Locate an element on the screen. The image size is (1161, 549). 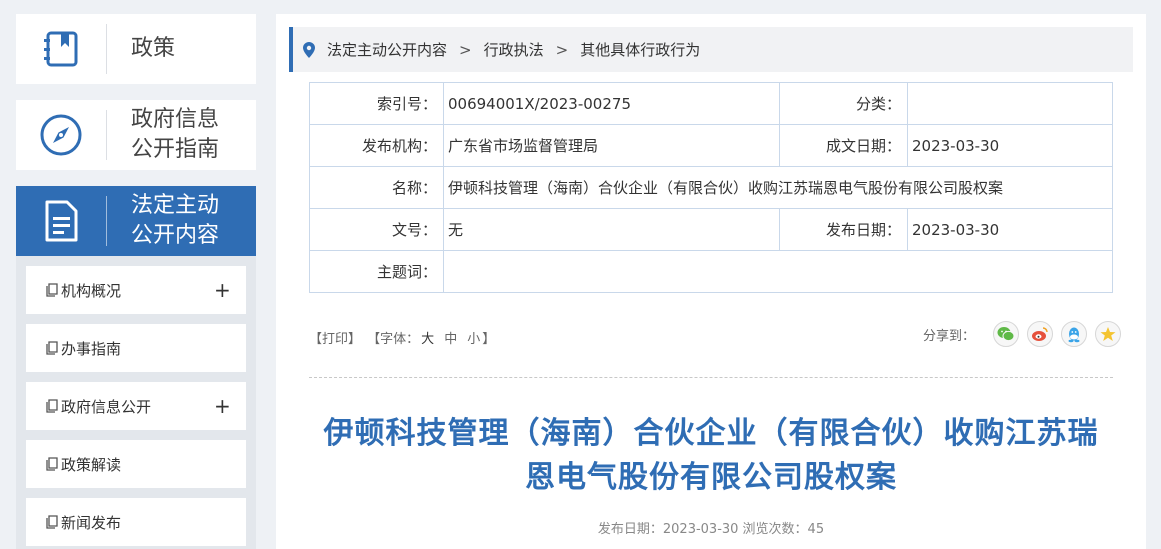
sidebar-item-label: 政策 is located at coordinates (153, 48).